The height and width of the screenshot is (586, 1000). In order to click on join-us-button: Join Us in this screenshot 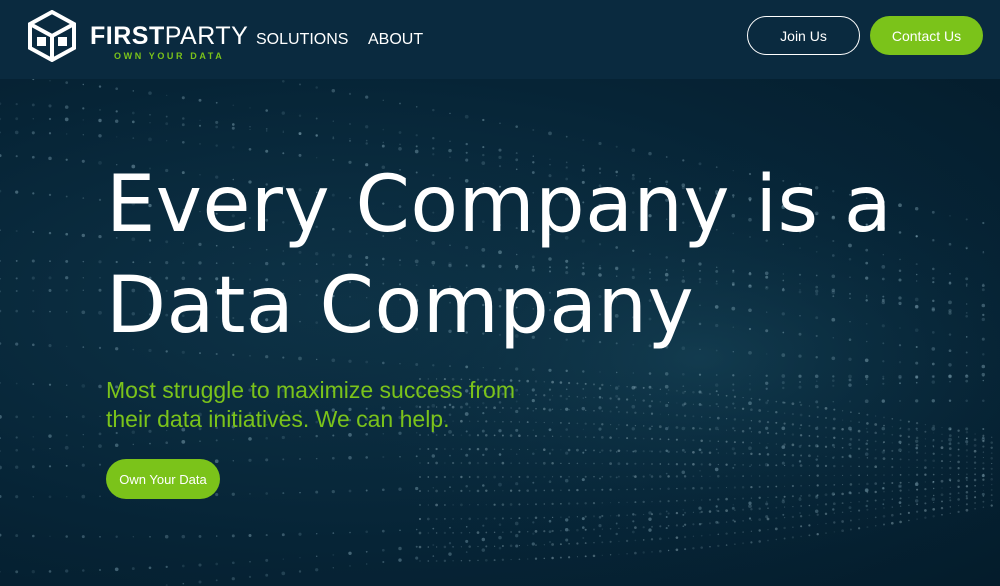, I will do `click(803, 35)`.